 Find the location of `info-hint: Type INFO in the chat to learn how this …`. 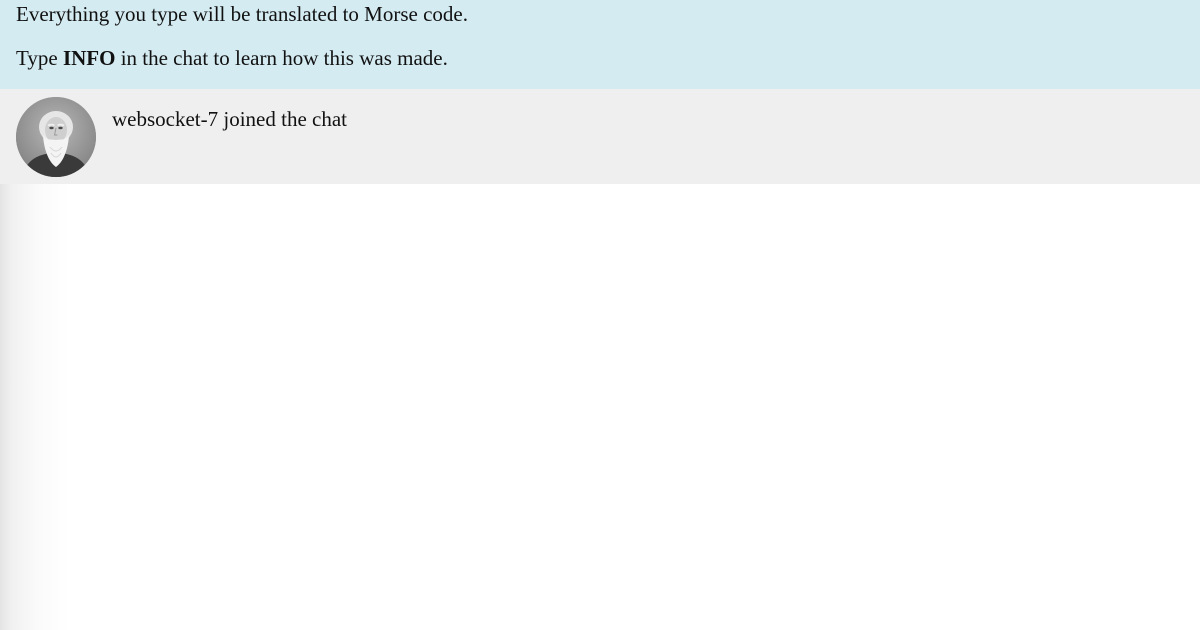

info-hint: Type INFO in the chat to learn how this … is located at coordinates (232, 58).